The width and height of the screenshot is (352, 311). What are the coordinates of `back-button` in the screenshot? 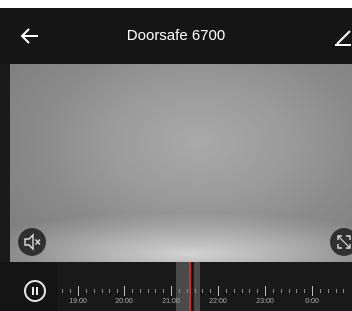 It's located at (31, 36).